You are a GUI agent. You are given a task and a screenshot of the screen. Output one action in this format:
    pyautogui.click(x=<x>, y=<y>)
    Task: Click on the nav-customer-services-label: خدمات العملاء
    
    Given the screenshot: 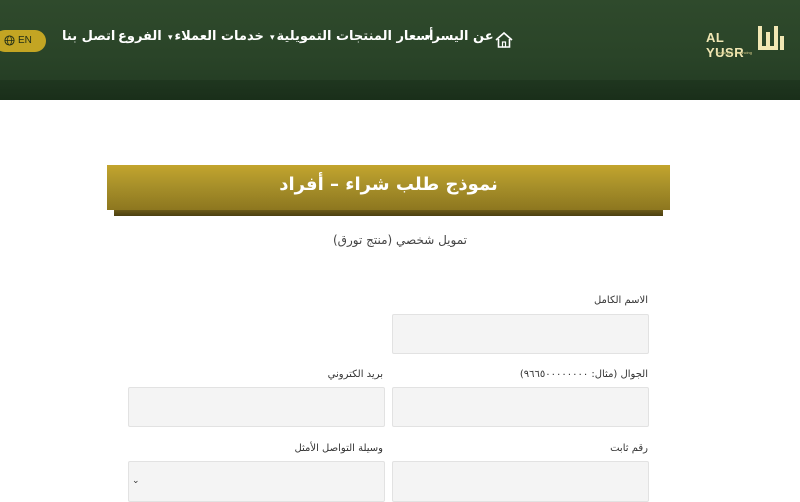 What is the action you would take?
    pyautogui.click(x=219, y=36)
    